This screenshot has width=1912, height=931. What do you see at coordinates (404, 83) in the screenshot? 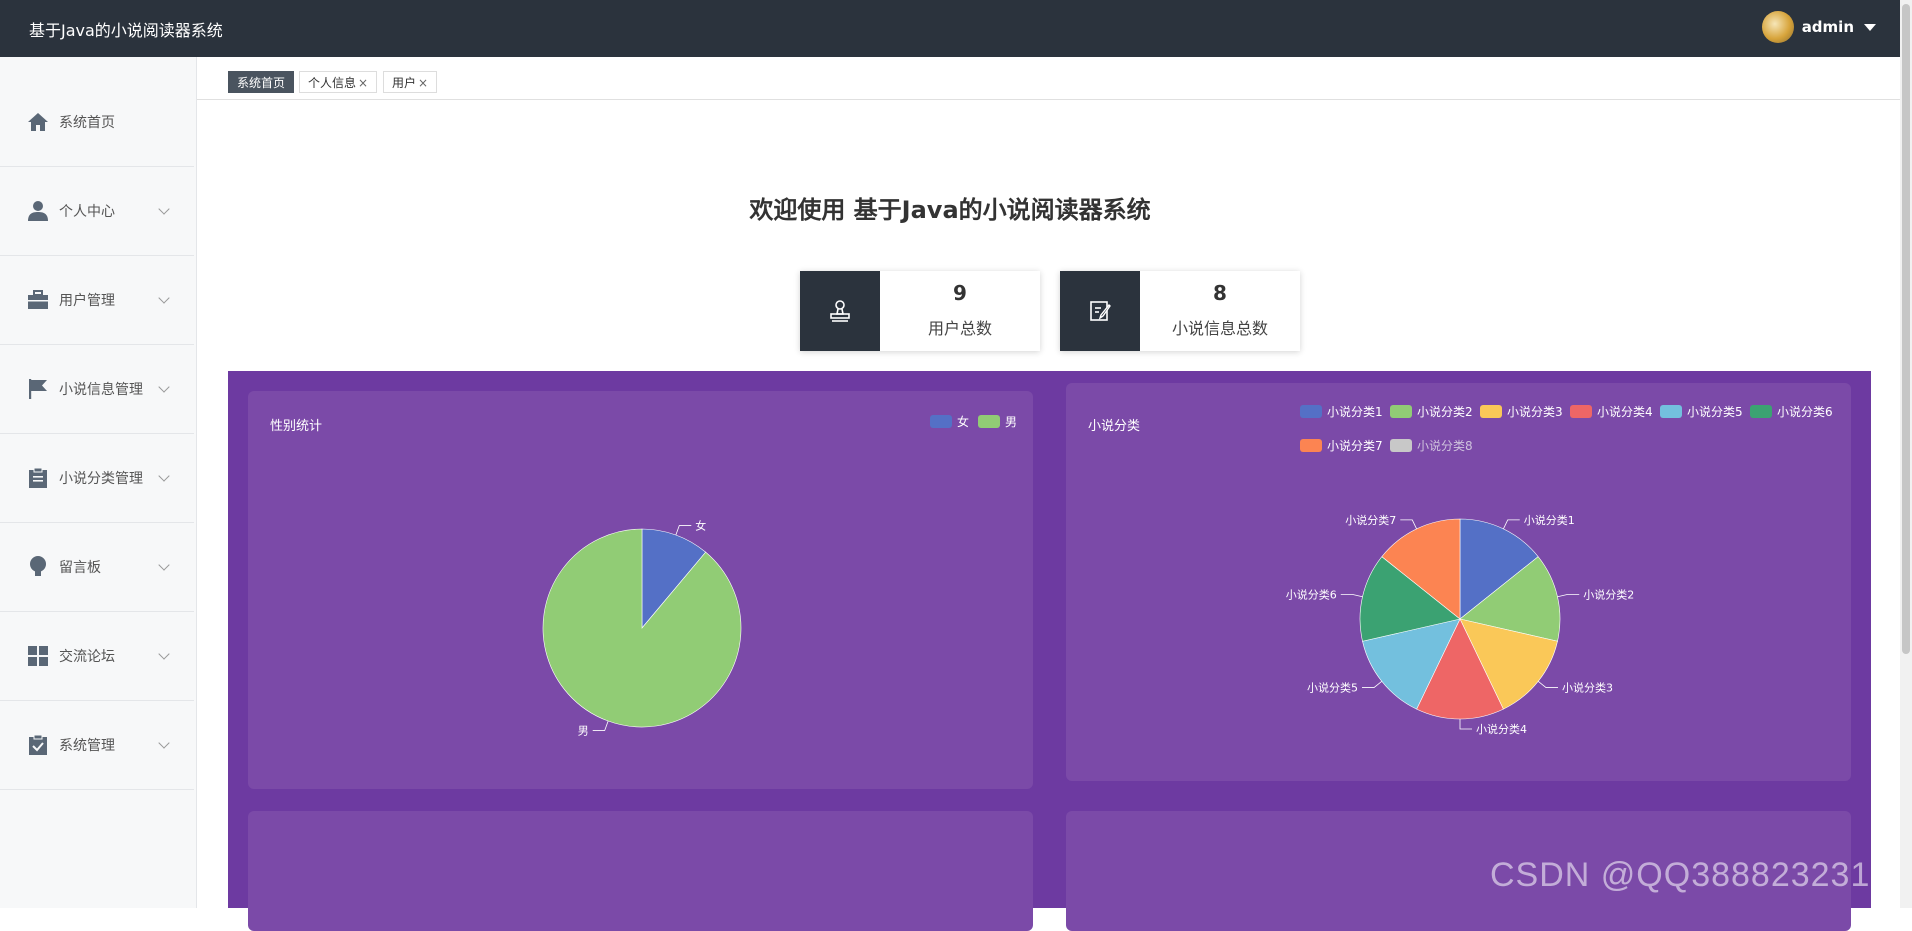
I see `tab-label: 用户` at bounding box center [404, 83].